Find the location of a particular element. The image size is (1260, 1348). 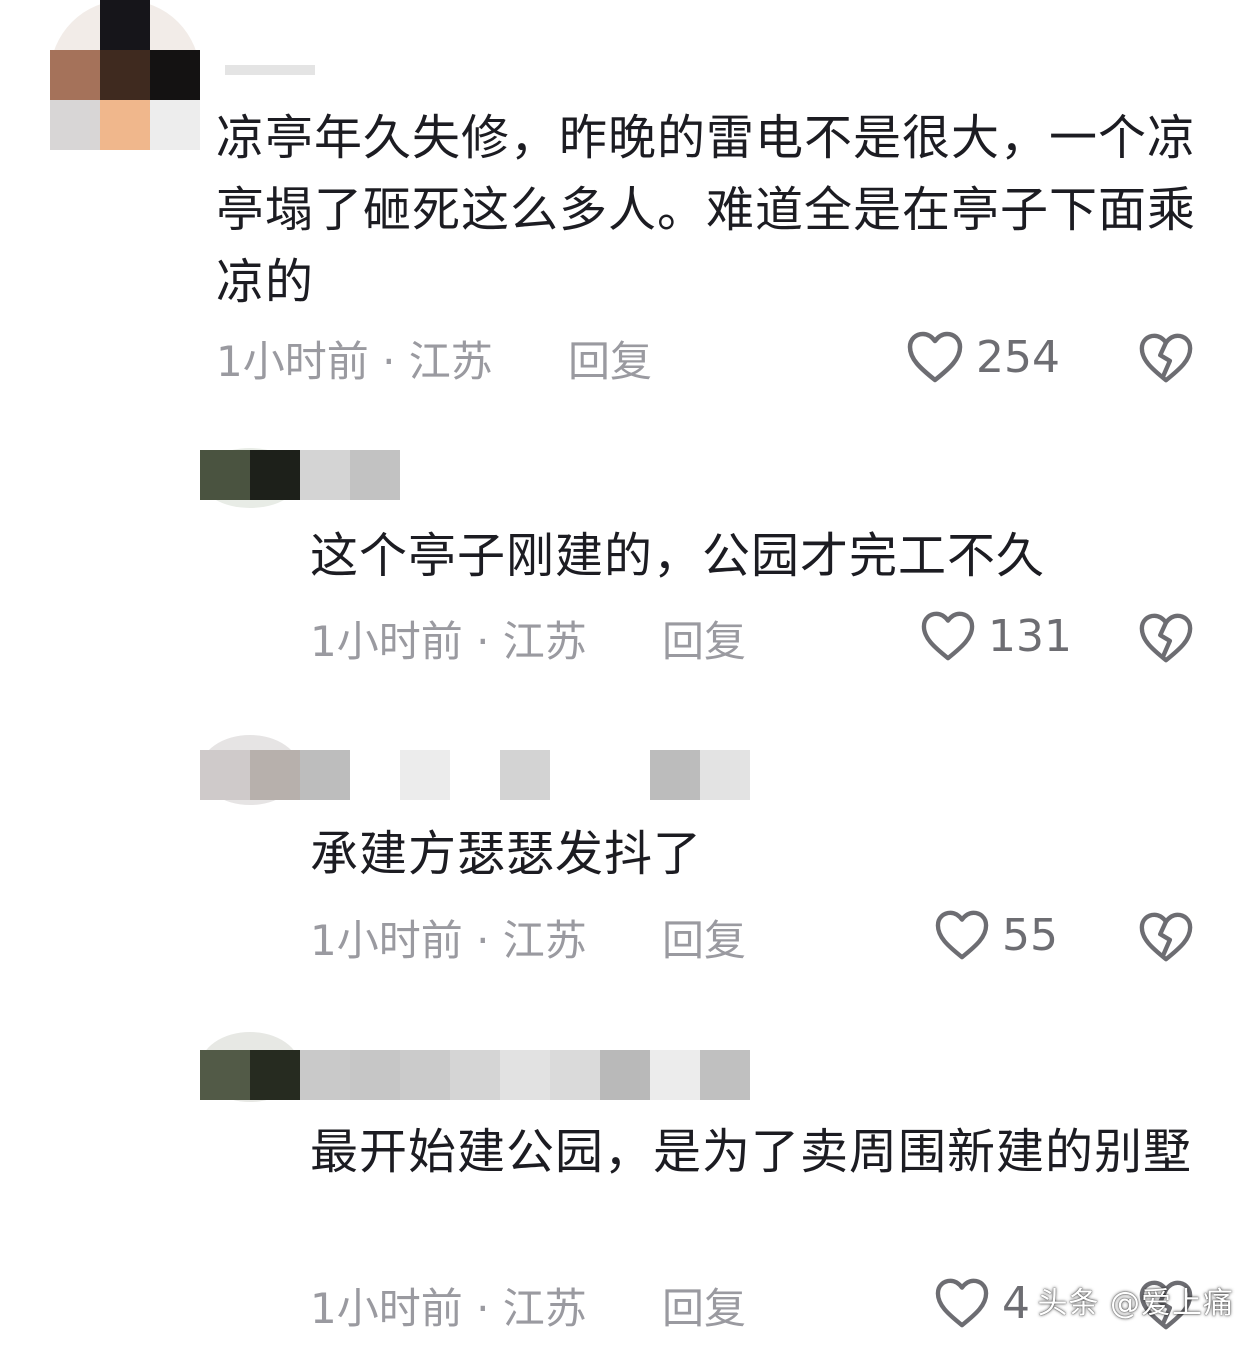

like-button: 4 is located at coordinates (982, 1303).